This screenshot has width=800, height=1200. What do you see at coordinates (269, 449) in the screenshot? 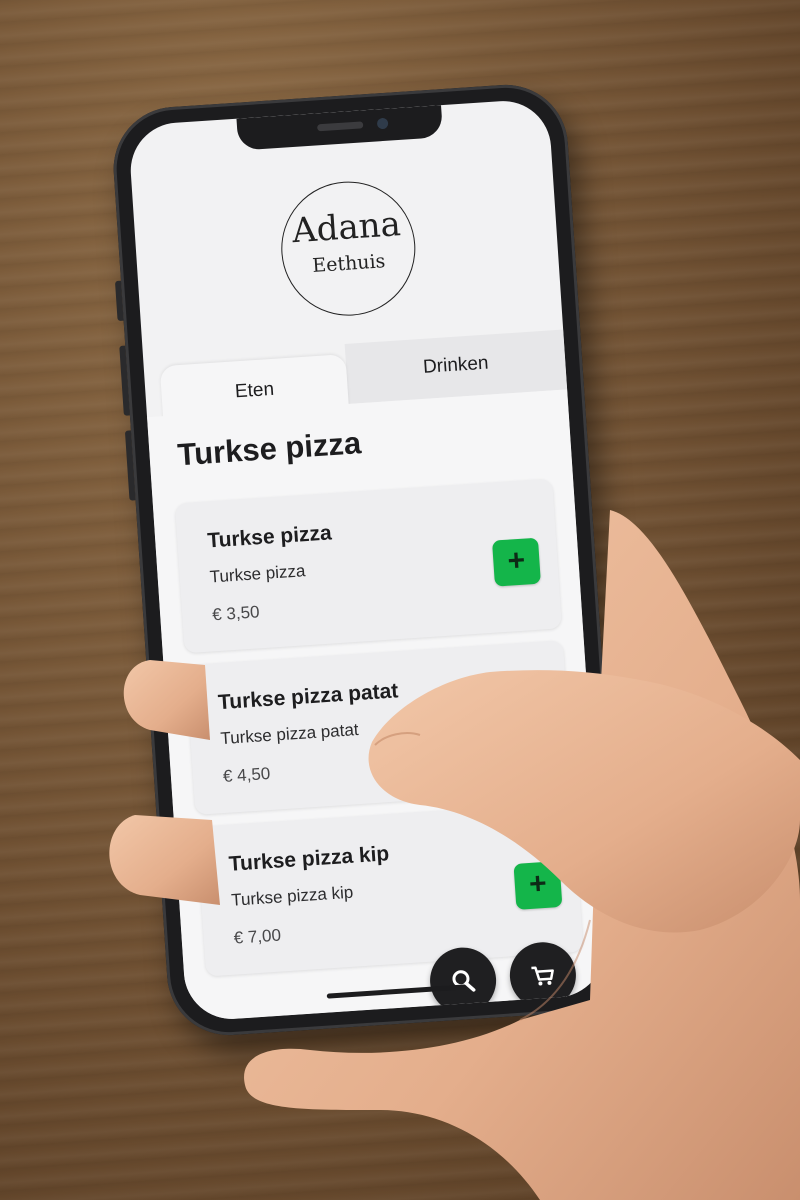
I see `section-title: Turkse pizza` at bounding box center [269, 449].